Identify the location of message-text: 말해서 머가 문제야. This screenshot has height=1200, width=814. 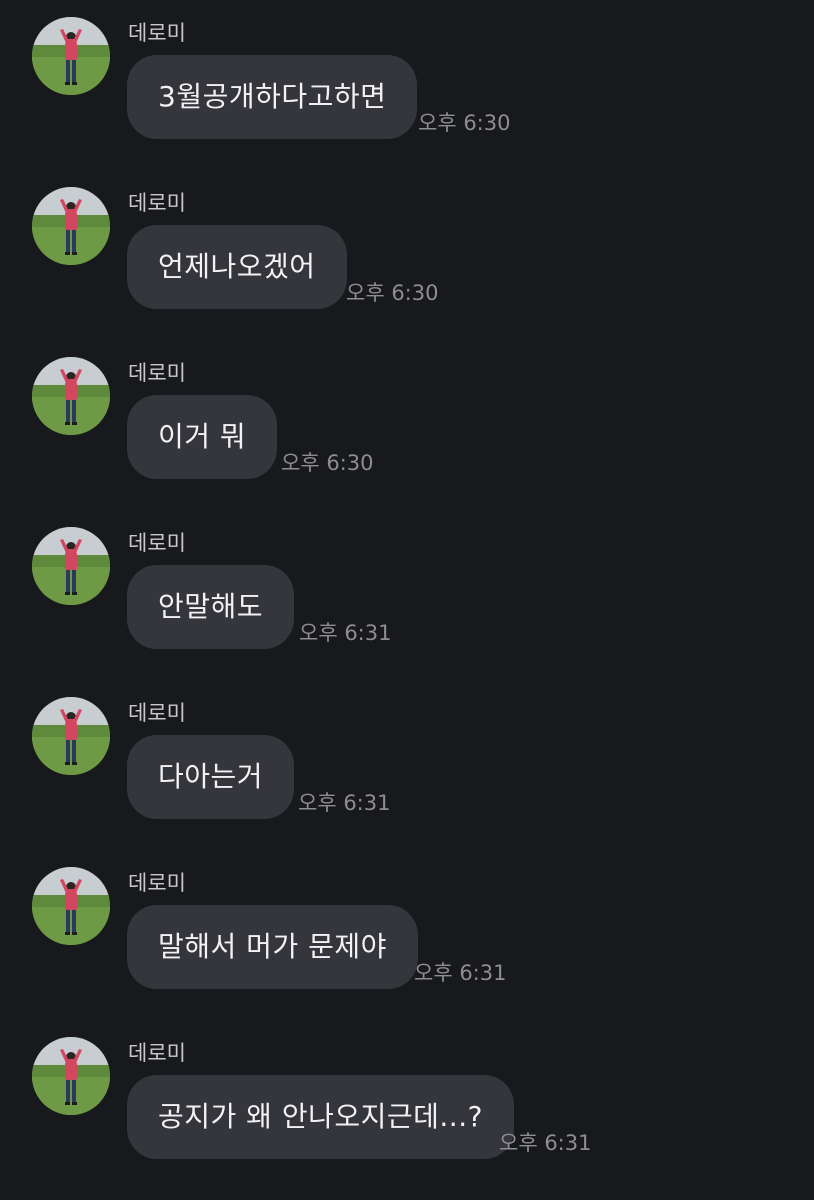
(272, 946).